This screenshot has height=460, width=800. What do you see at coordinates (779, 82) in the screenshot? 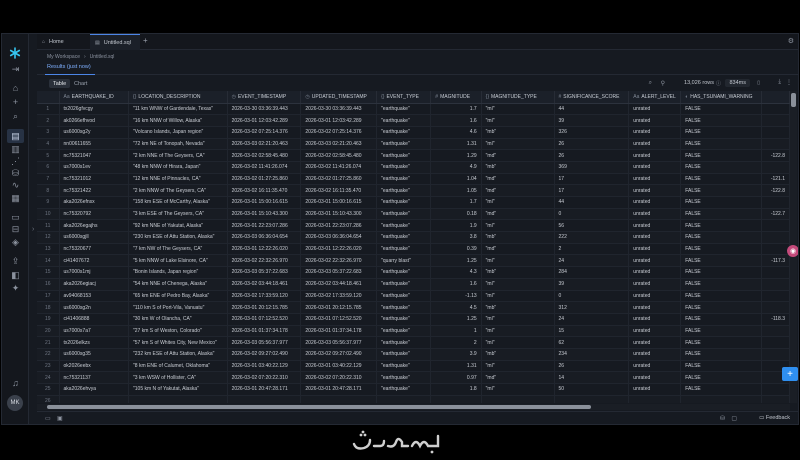
I see `download-icon: ⤓` at bounding box center [779, 82].